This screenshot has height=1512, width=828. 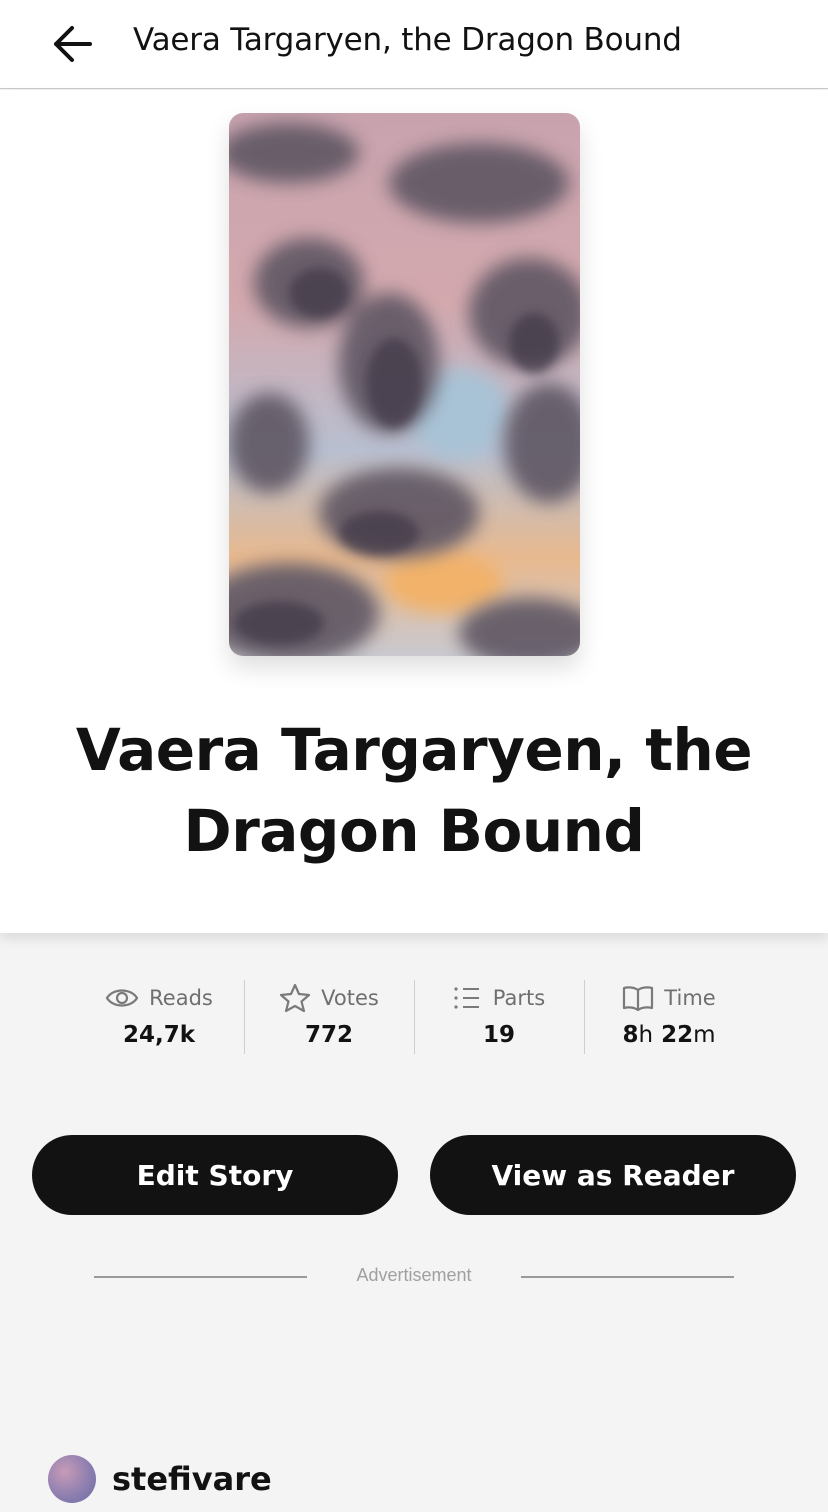 What do you see at coordinates (329, 1018) in the screenshot?
I see `stat-votes: Votes 772` at bounding box center [329, 1018].